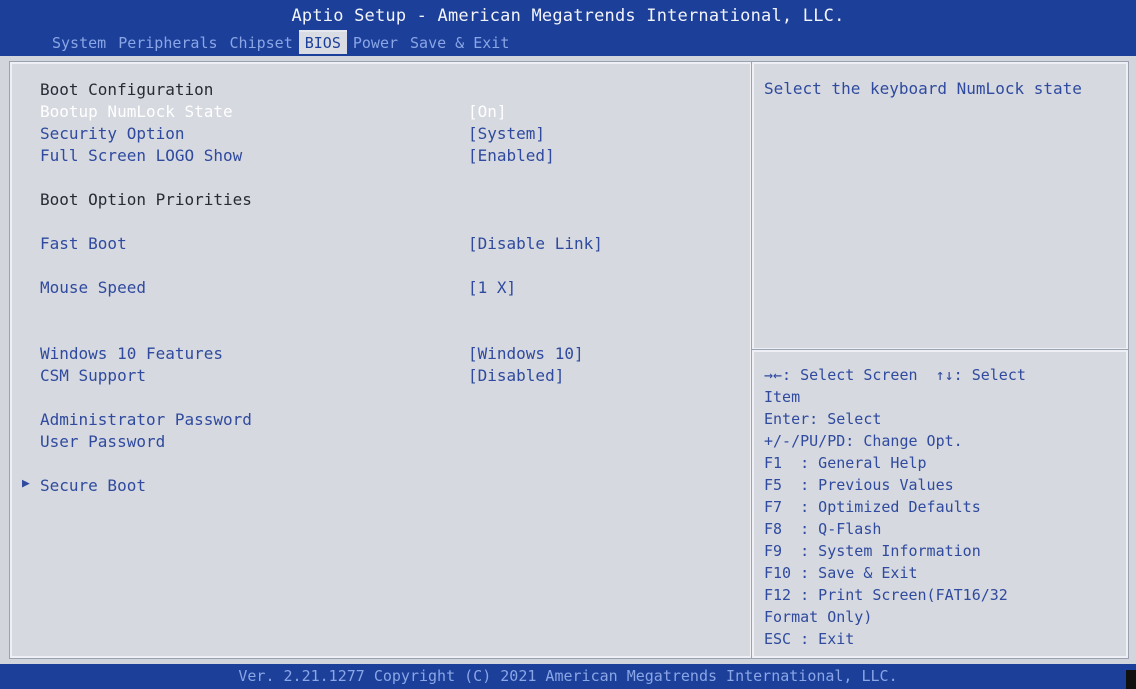 The width and height of the screenshot is (1136, 689). What do you see at coordinates (1131, 679) in the screenshot?
I see `screen-edge-shadow` at bounding box center [1131, 679].